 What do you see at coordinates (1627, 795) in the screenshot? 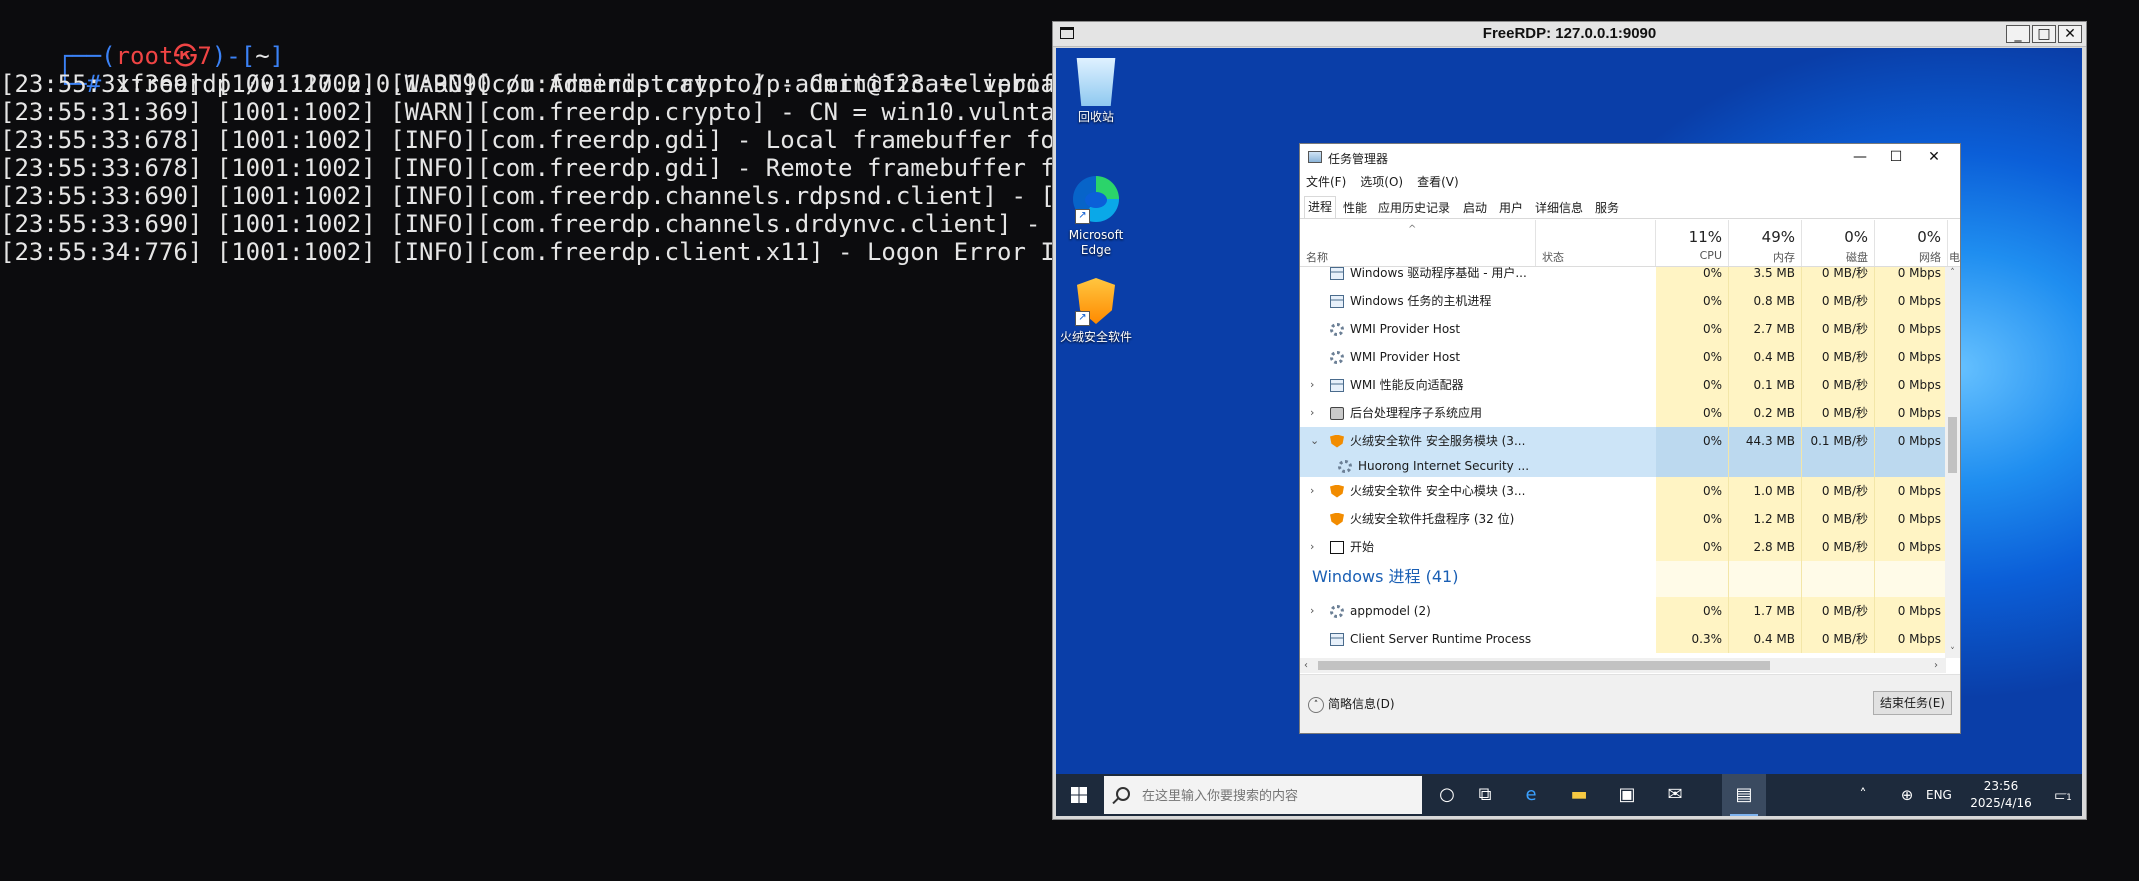
I see `store-icon: ▣` at bounding box center [1627, 795].